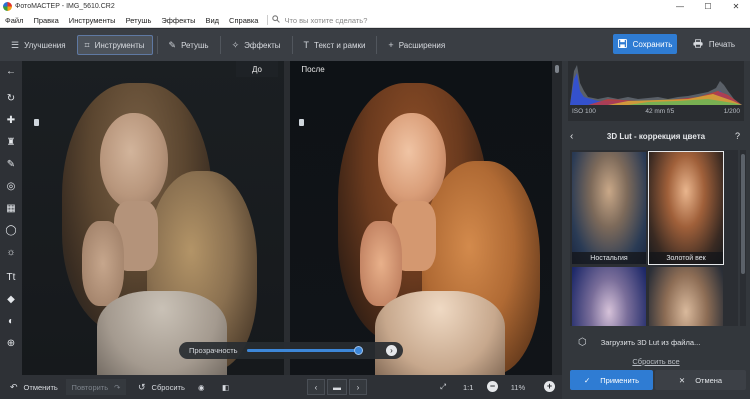  I want to click on undo-button: ↶ Отменить, so click(34, 387).